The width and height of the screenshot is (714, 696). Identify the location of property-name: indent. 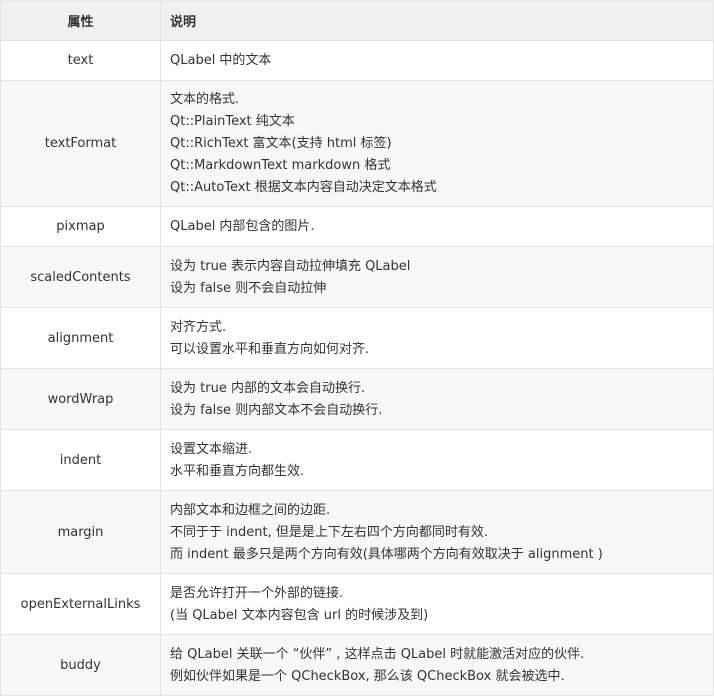
(80, 460).